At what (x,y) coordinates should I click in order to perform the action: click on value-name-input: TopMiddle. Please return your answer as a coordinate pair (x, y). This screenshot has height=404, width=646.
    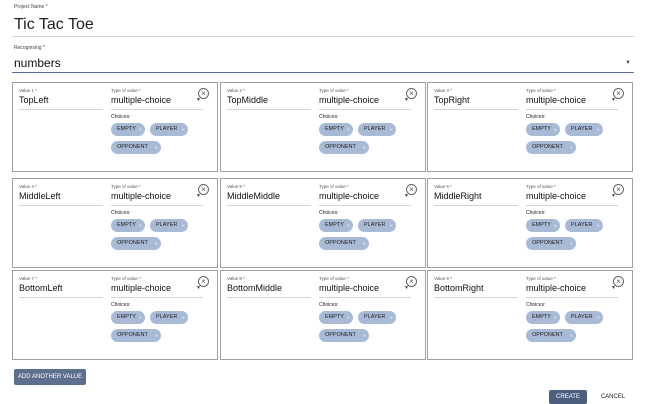
    Looking at the image, I should click on (247, 100).